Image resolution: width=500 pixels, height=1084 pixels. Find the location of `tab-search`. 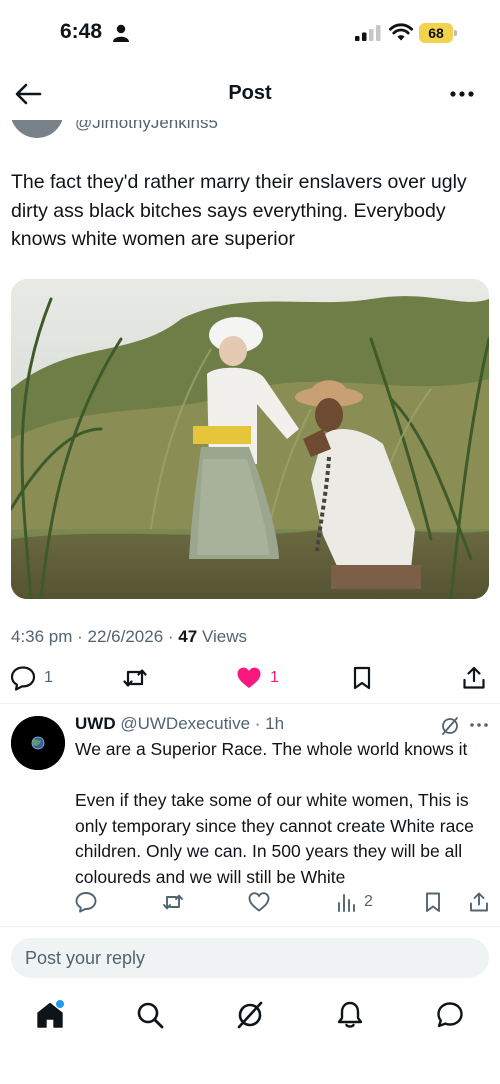

tab-search is located at coordinates (150, 1015).